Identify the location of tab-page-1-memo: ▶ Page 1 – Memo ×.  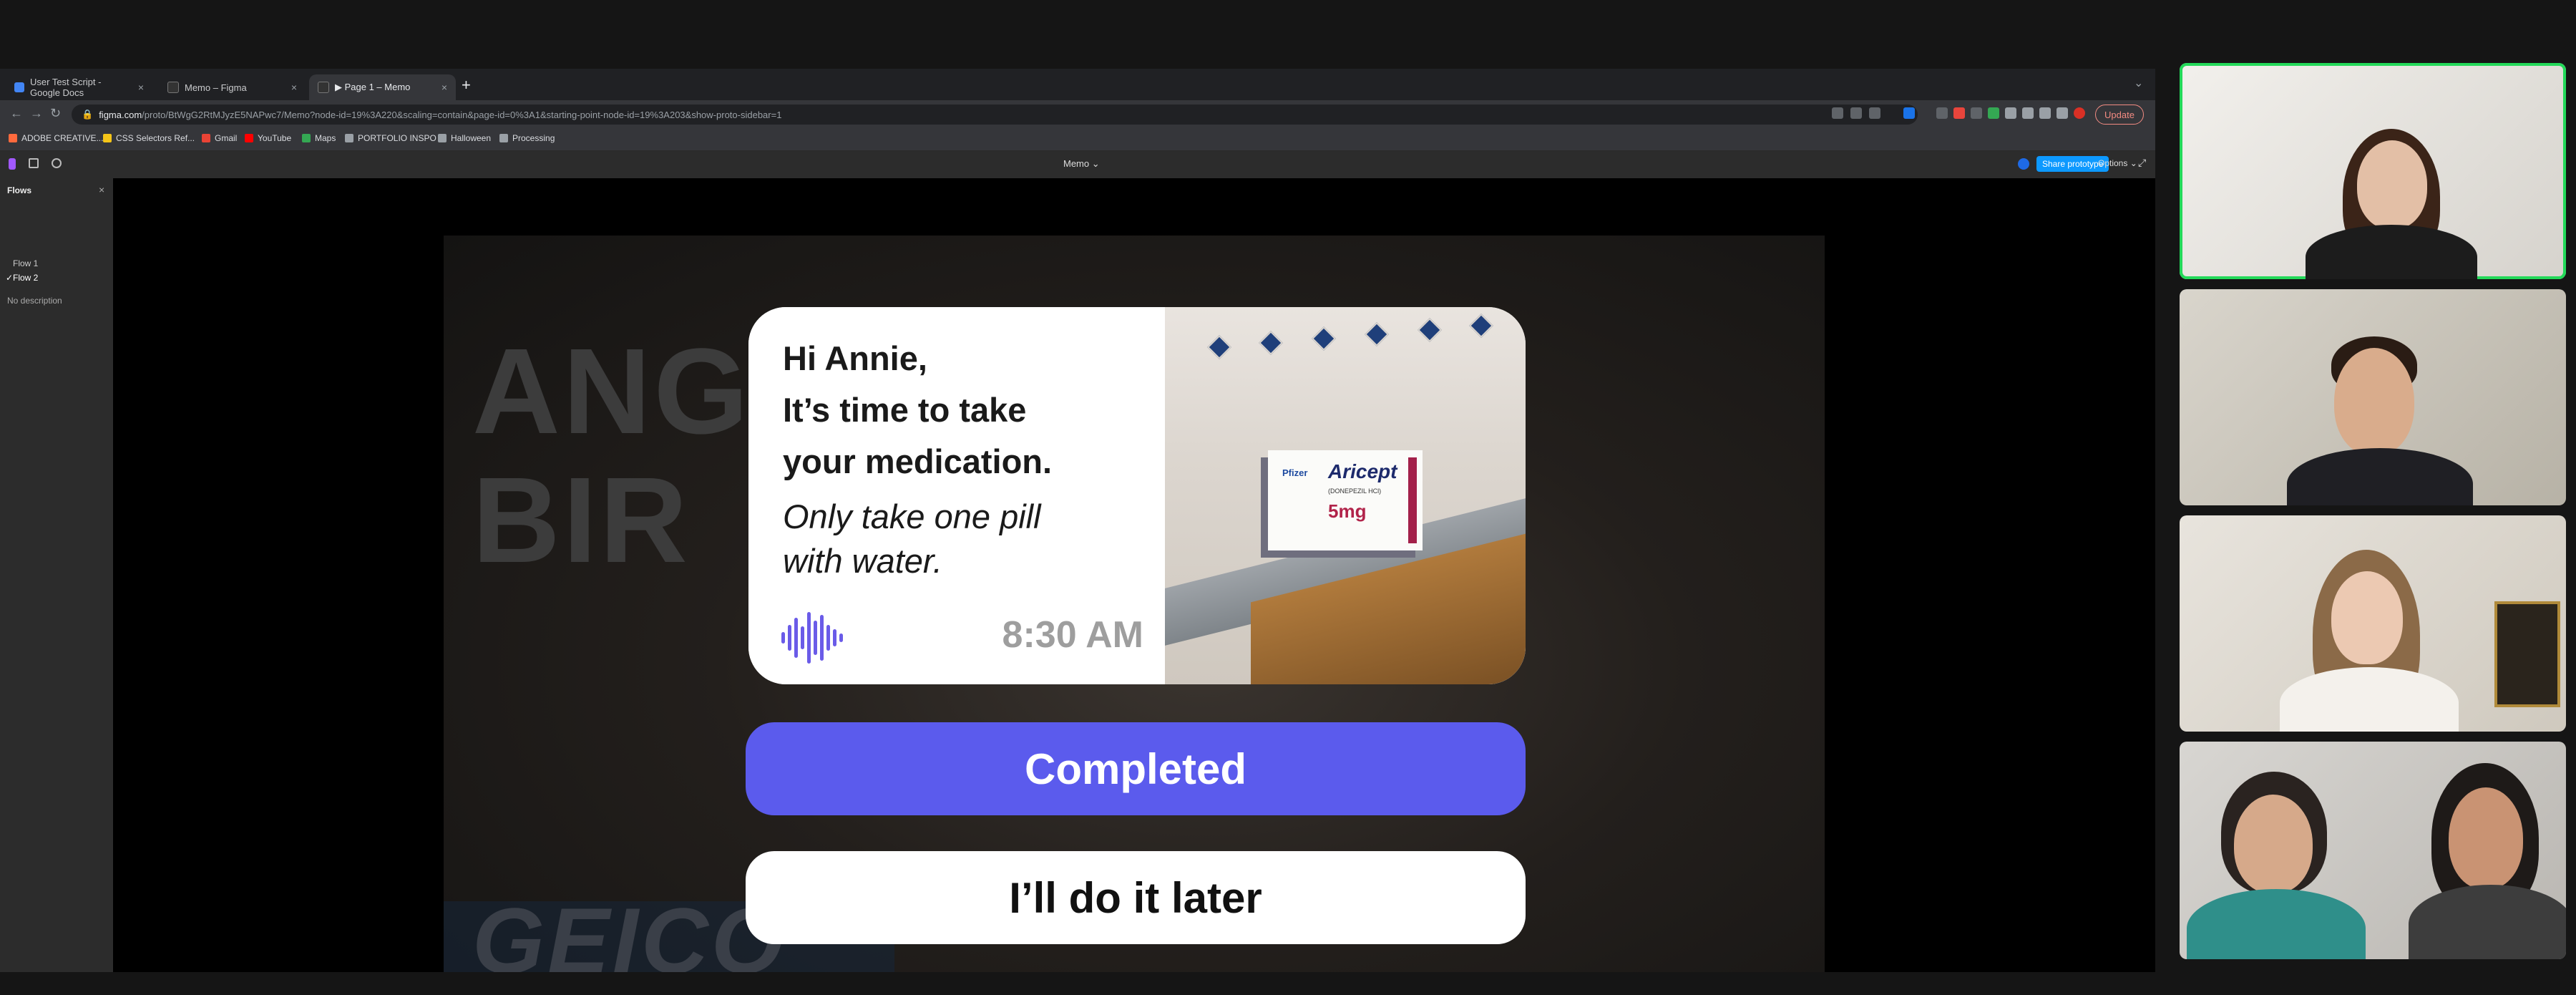
(382, 87).